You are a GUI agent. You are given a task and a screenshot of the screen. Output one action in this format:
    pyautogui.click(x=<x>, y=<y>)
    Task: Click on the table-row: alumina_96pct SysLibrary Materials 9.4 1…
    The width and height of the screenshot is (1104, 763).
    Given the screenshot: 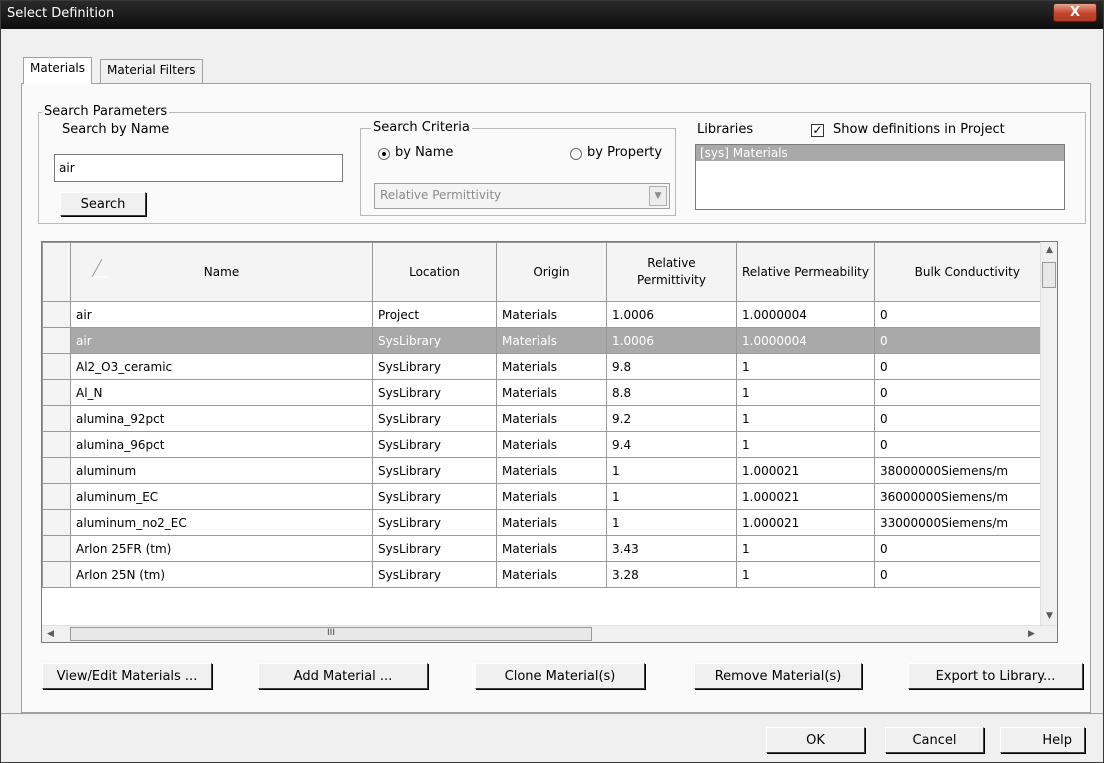 What is the action you would take?
    pyautogui.click(x=542, y=444)
    